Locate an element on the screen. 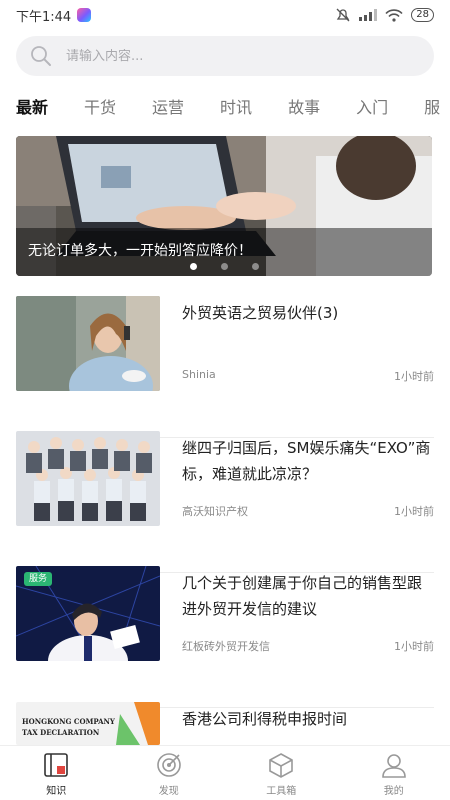 This screenshot has width=450, height=800. article-title: 继四子归国后，SM娱乐痛失“EXO”商标，难道就此凉凉？ is located at coordinates (306, 461).